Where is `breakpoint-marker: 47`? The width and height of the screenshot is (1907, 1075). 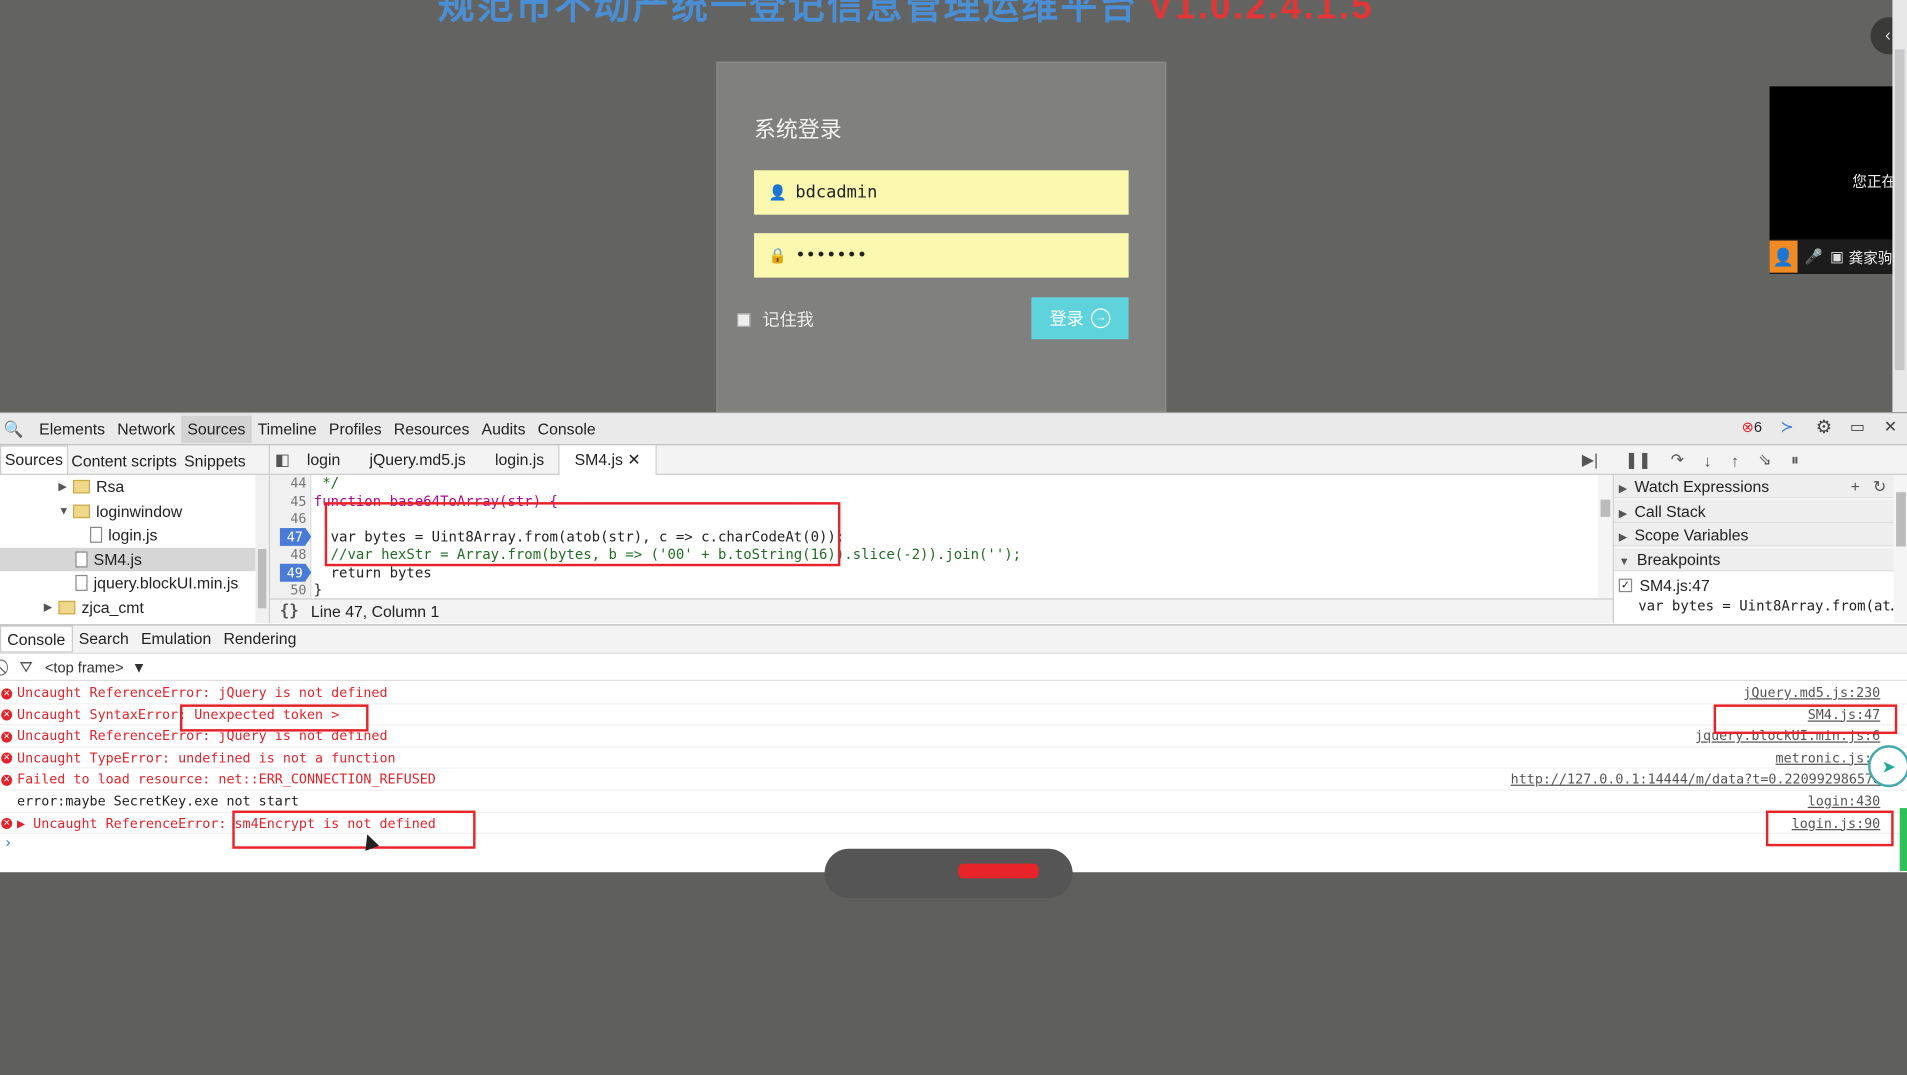
breakpoint-marker: 47 is located at coordinates (295, 536).